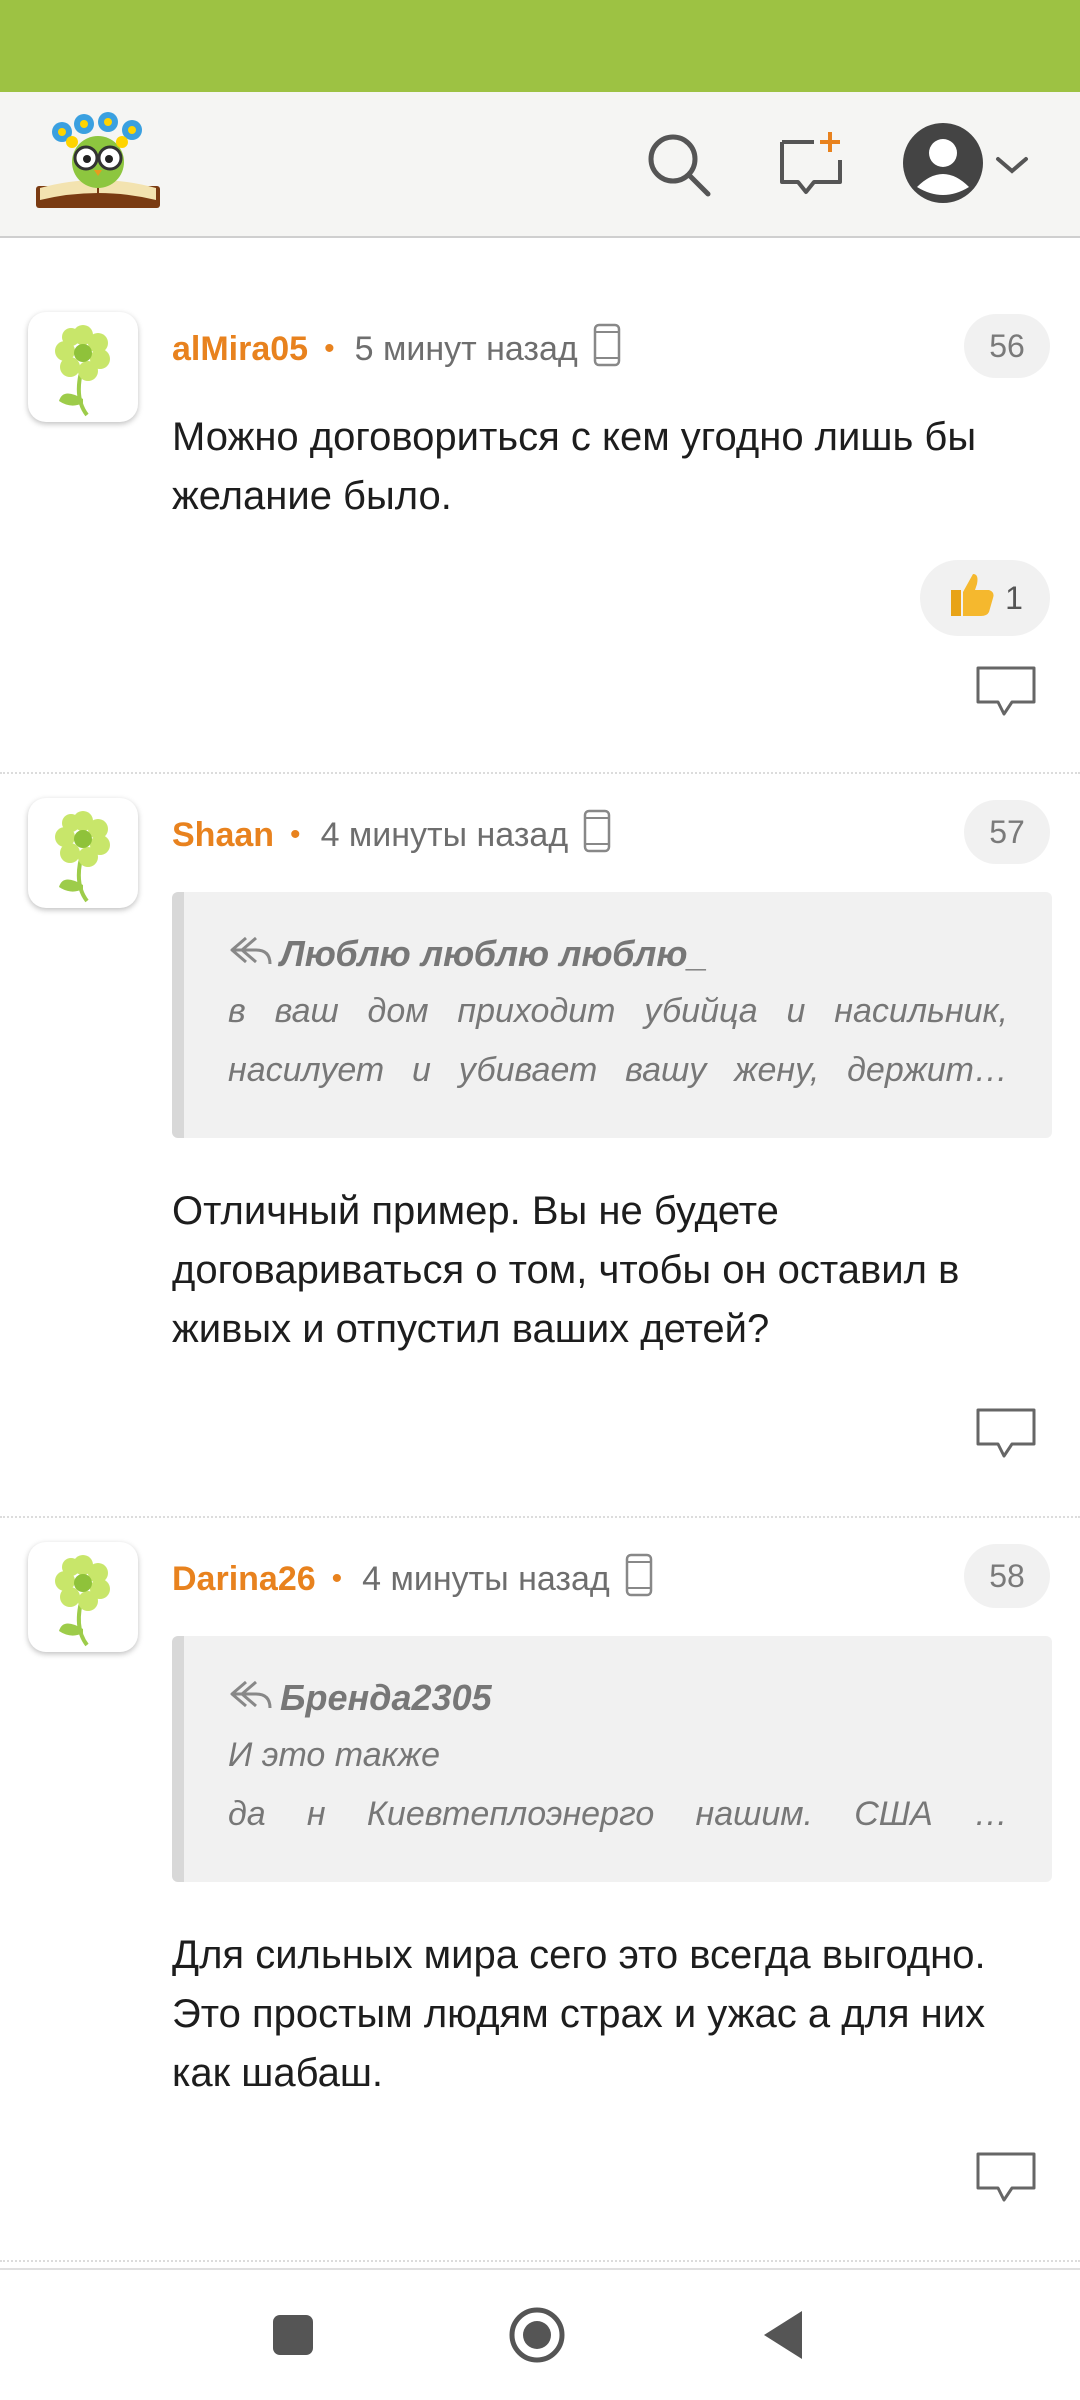 The image size is (1080, 2400). What do you see at coordinates (293, 2335) in the screenshot?
I see `recent-apps-icon` at bounding box center [293, 2335].